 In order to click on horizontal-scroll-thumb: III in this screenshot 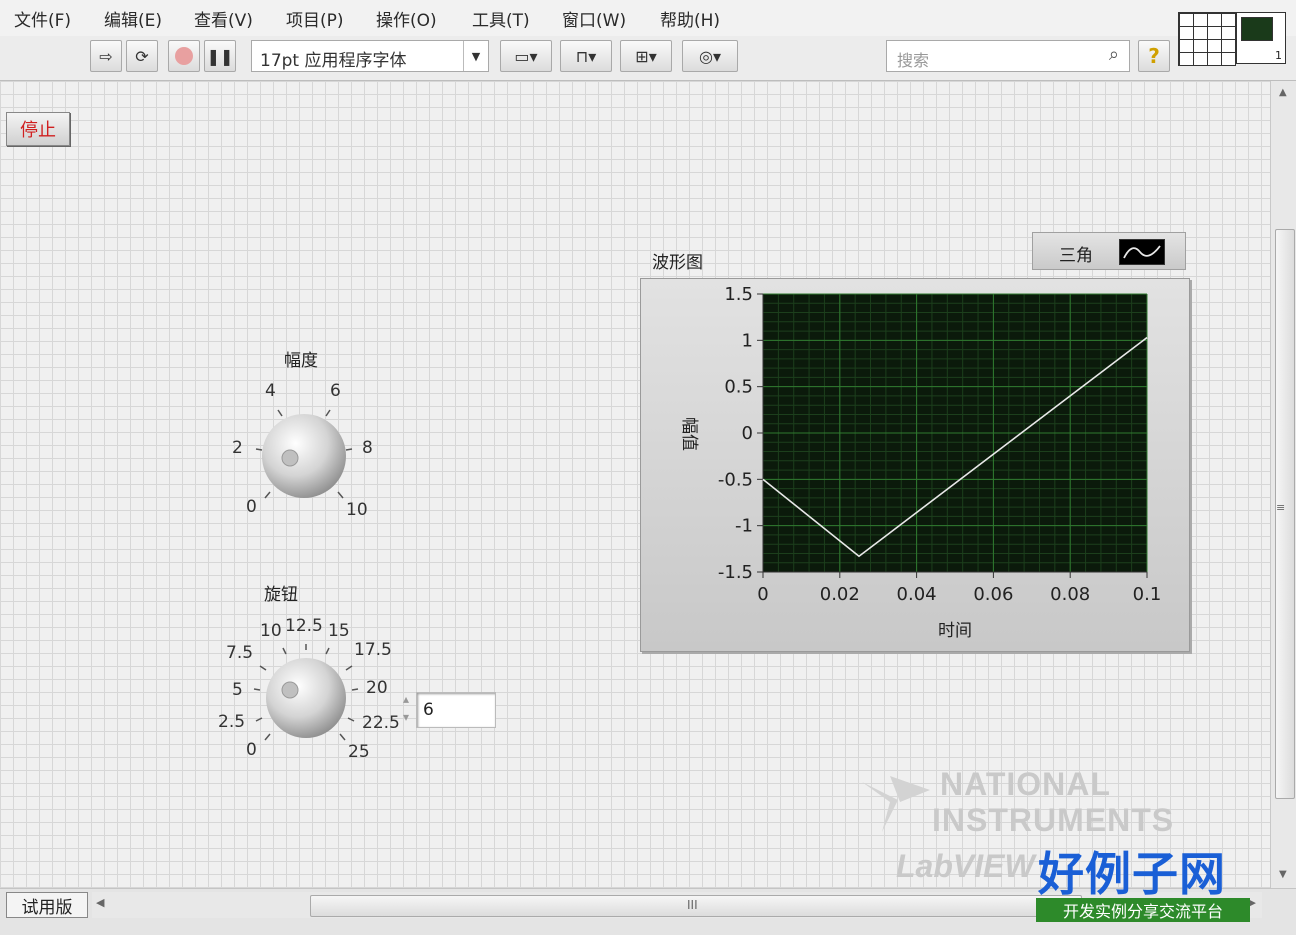, I will do `click(696, 906)`.